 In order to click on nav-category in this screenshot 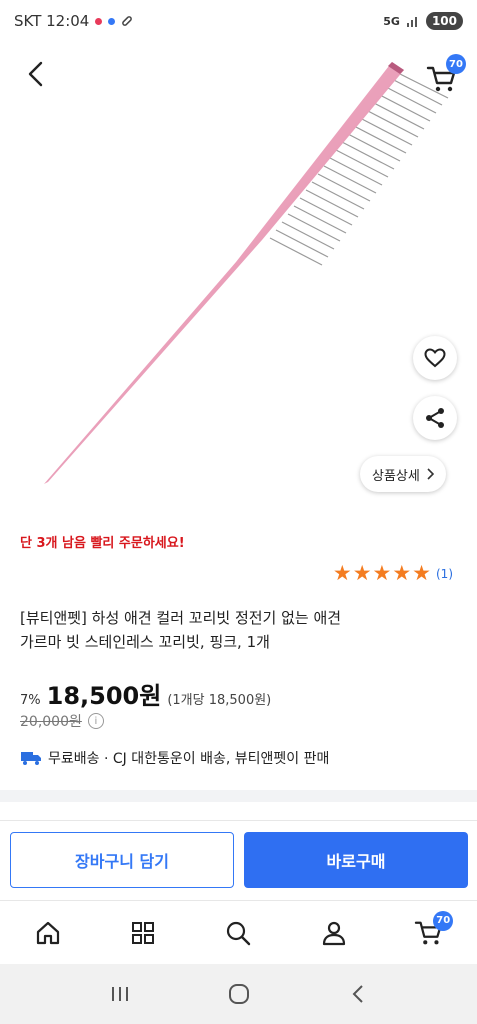, I will do `click(143, 933)`.